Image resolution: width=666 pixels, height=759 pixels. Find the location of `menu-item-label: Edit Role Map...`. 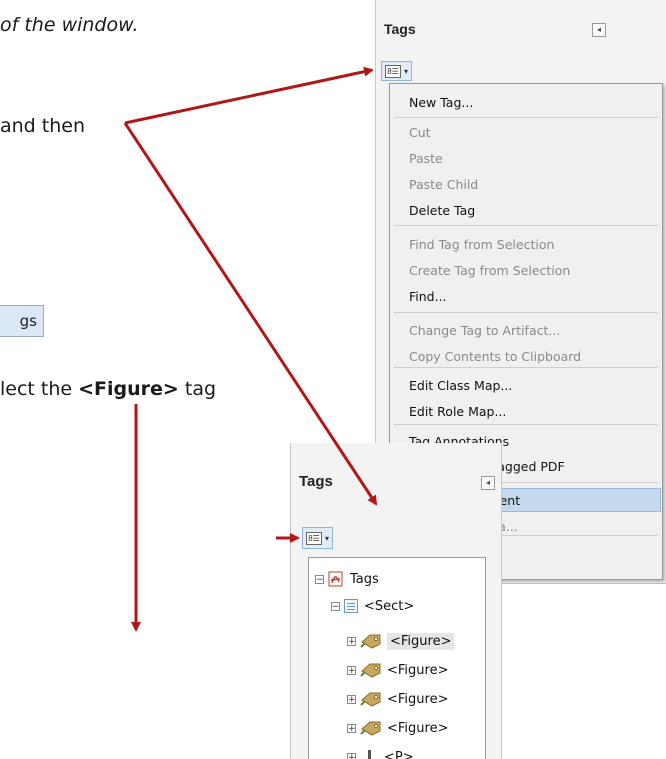

menu-item-label: Edit Role Map... is located at coordinates (458, 411).